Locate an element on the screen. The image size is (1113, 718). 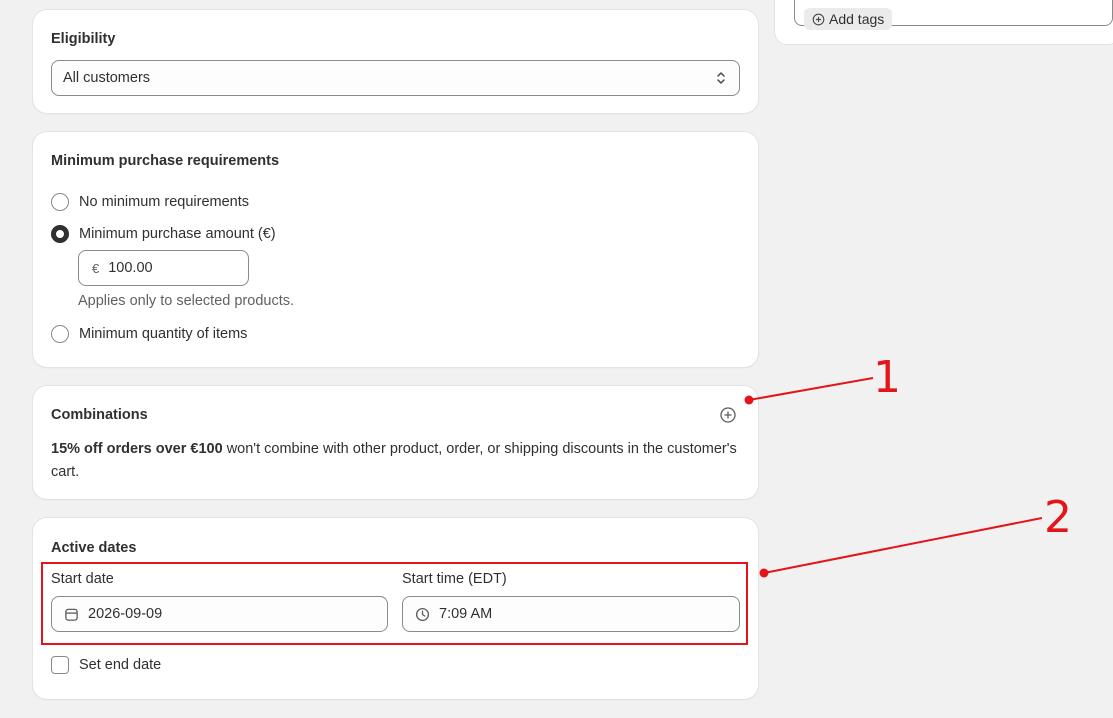
combinations-title: Combinations is located at coordinates (99, 415).